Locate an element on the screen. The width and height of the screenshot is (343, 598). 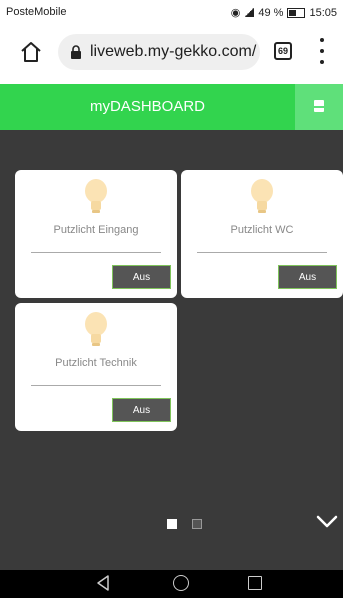
more-vert-icon is located at coordinates (322, 51).